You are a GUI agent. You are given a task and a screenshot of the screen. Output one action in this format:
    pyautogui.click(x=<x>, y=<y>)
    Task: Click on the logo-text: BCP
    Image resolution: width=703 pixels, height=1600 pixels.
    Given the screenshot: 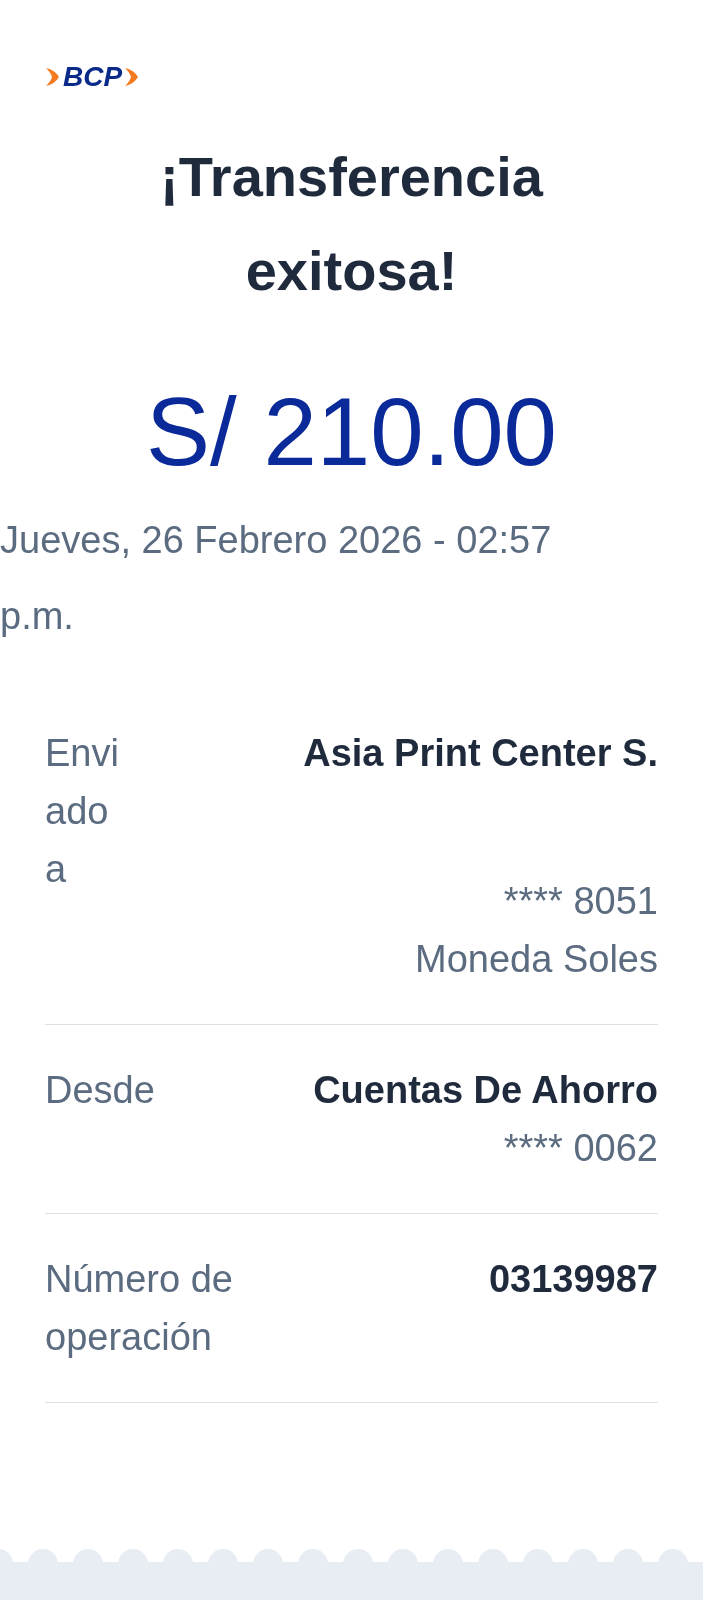 What is the action you would take?
    pyautogui.click(x=93, y=77)
    